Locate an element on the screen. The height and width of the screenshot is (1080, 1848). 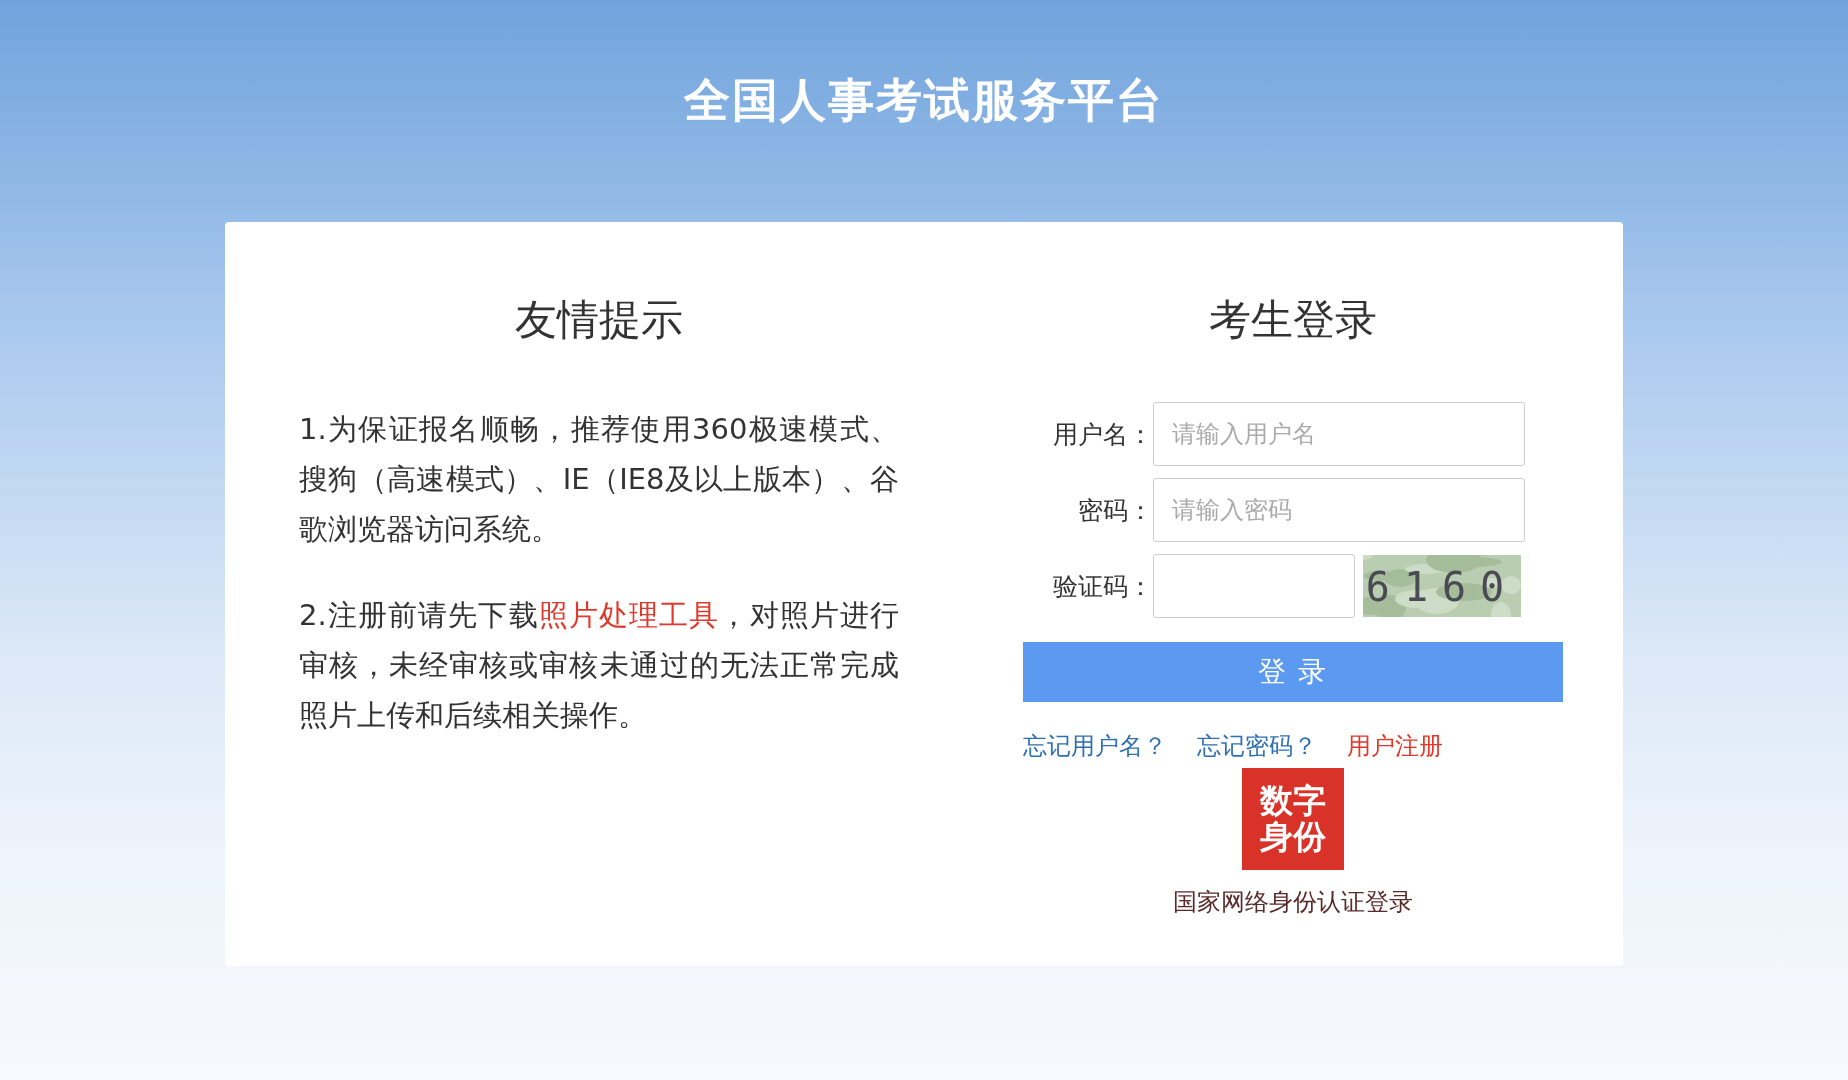
site-title: 全国人事考试服务平台 is located at coordinates (924, 100).